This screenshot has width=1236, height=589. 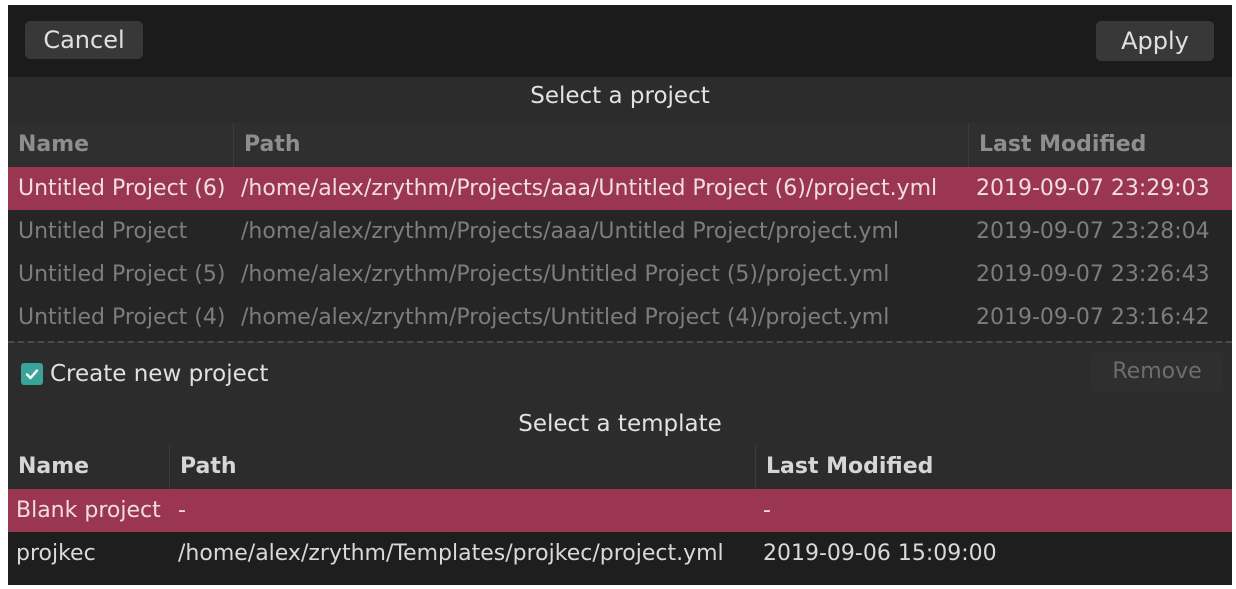 What do you see at coordinates (103, 231) in the screenshot?
I see `project-name: Untitled Project` at bounding box center [103, 231].